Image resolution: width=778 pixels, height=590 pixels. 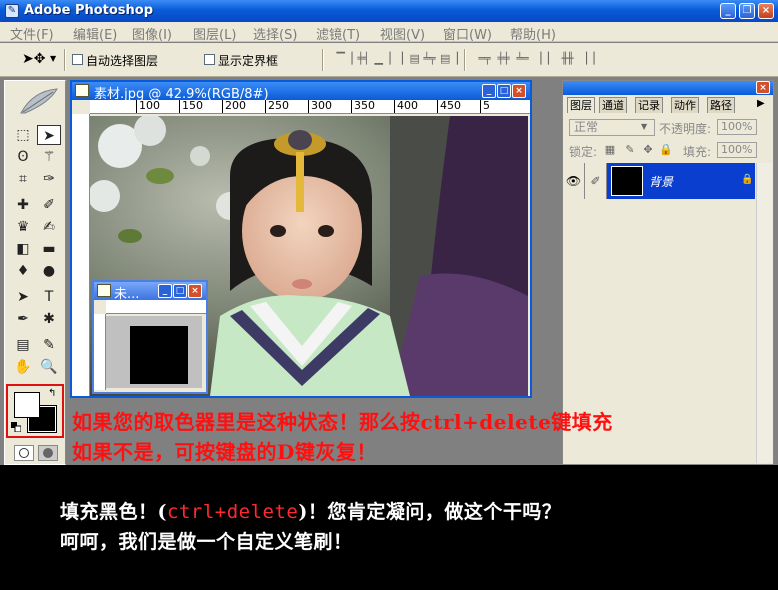 I want to click on lock-icon: 🔒, so click(x=747, y=179).